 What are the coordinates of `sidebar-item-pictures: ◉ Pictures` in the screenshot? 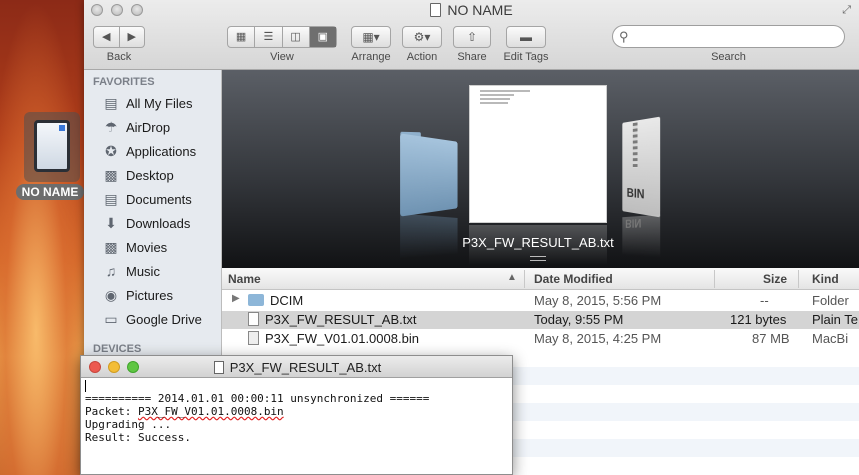 It's located at (137, 295).